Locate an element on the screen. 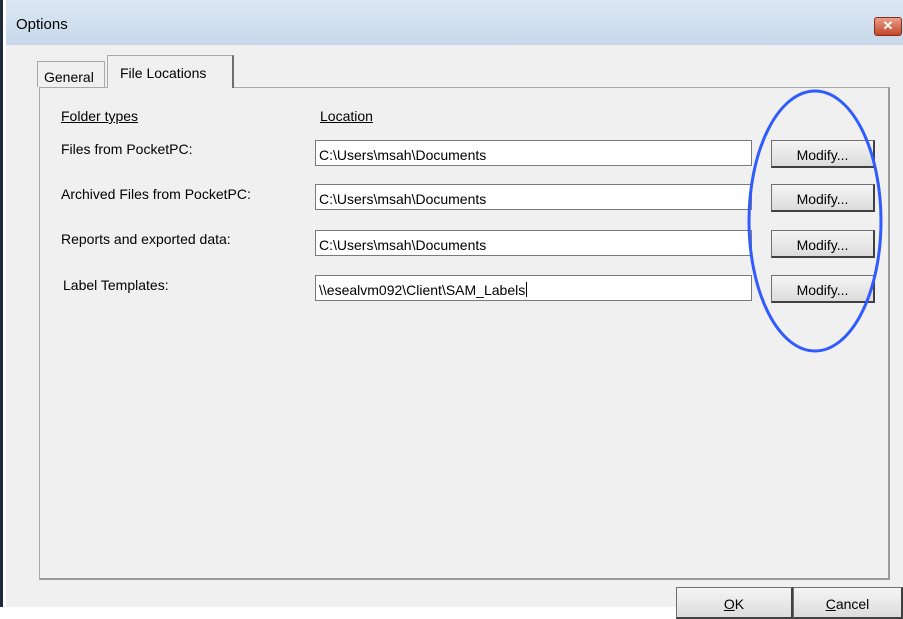 Image resolution: width=903 pixels, height=619 pixels. cancel-label-rest: ancel is located at coordinates (852, 604).